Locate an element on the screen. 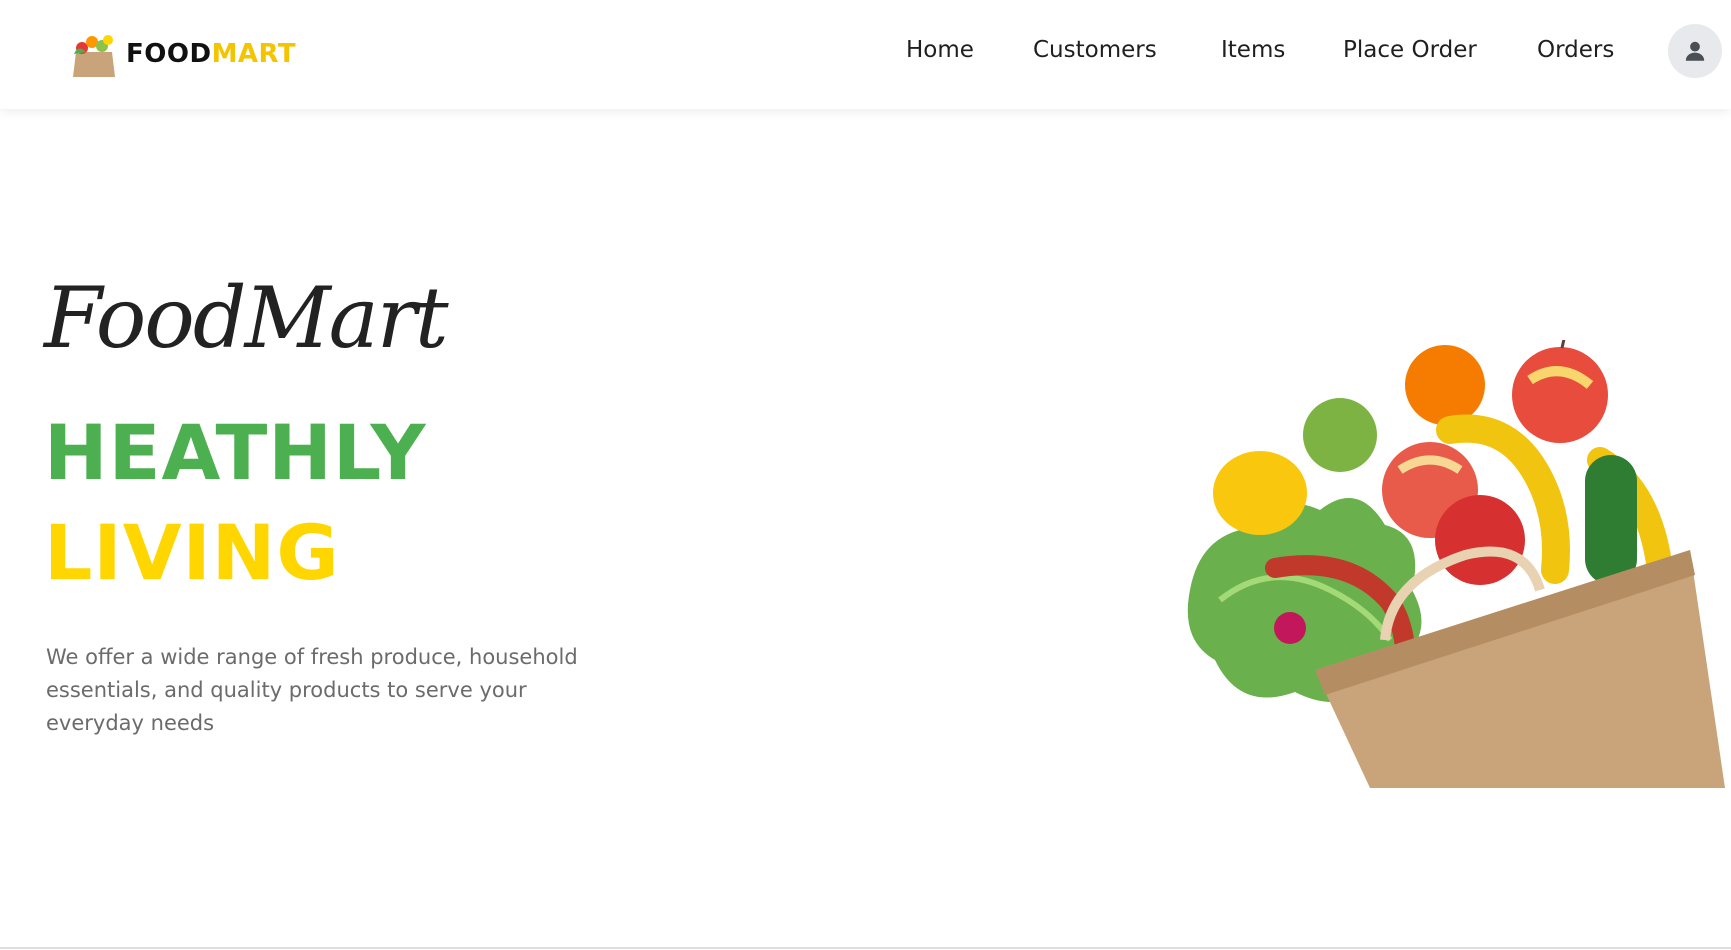 This screenshot has width=1731, height=950. user-icon is located at coordinates (1695, 51).